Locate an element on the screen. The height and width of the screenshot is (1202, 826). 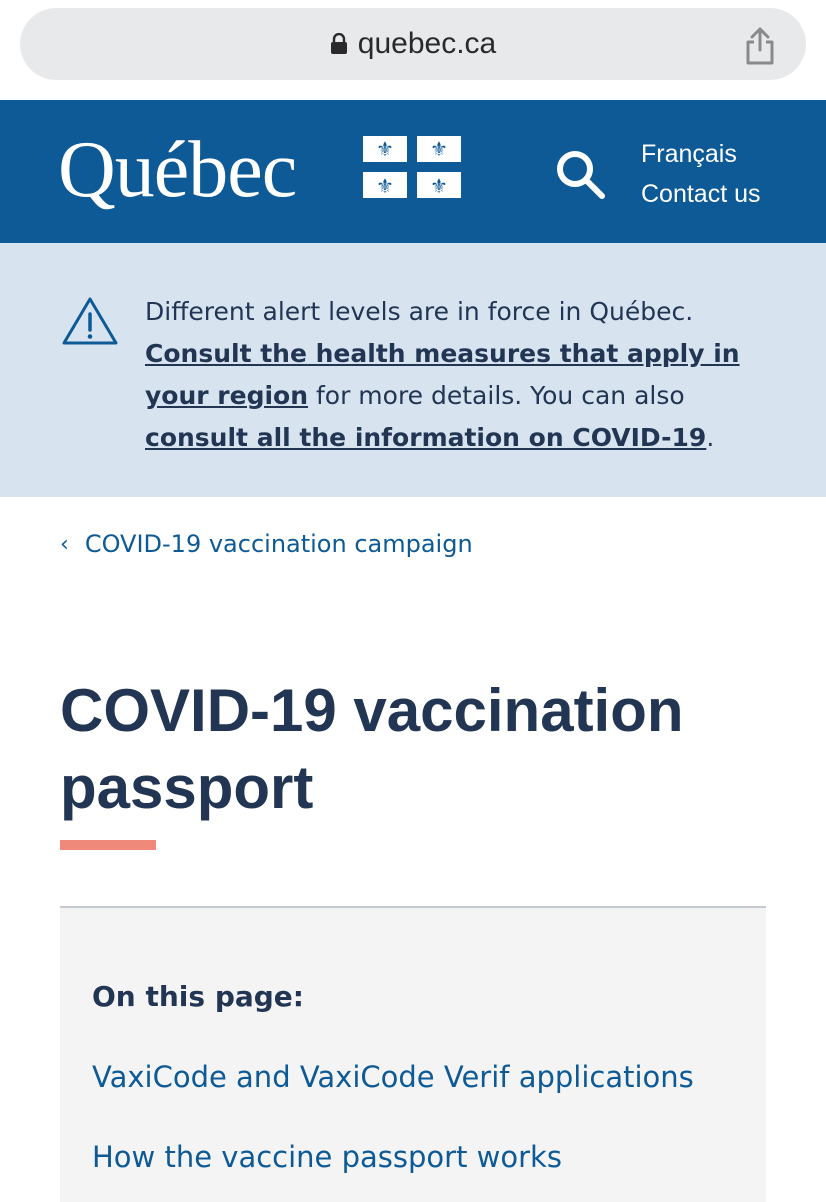
breadcrumb-label: COVID-19 vaccination campaign is located at coordinates (278, 544).